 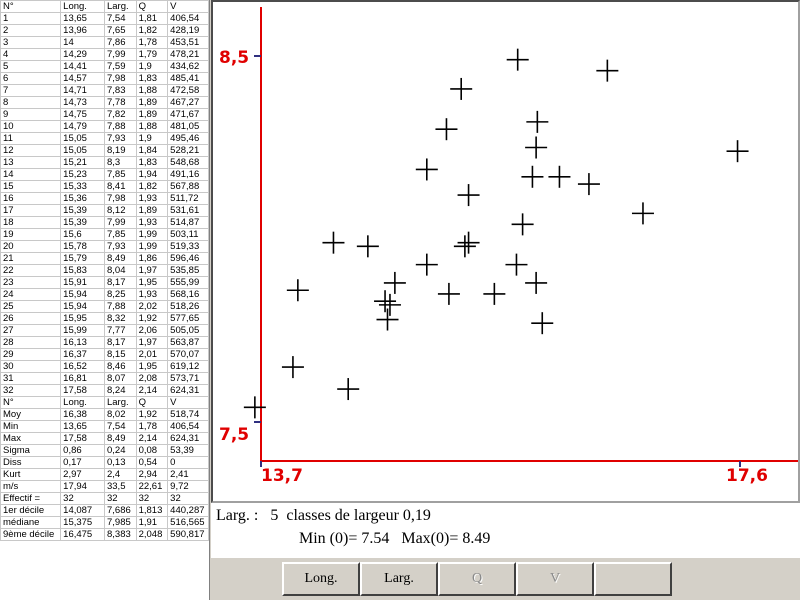 I want to click on grid-cell: 619,12, so click(x=188, y=366).